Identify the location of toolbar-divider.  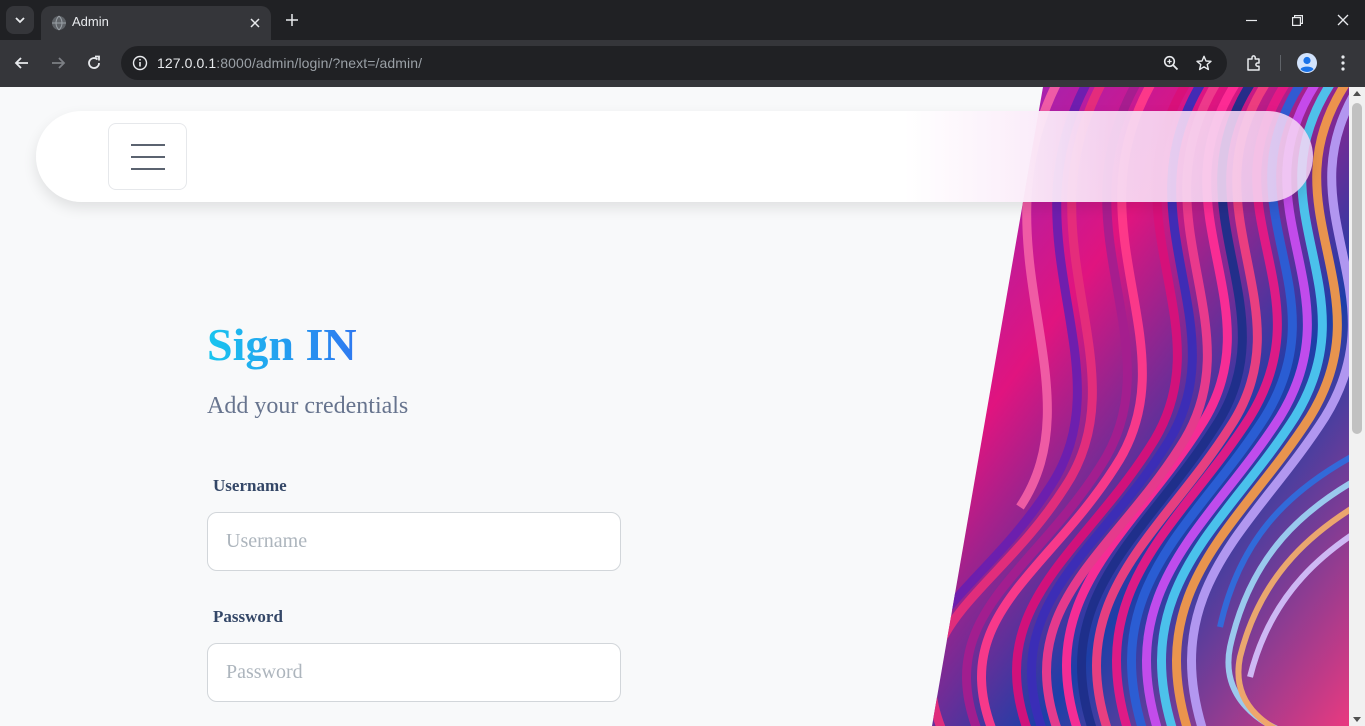
(1280, 63).